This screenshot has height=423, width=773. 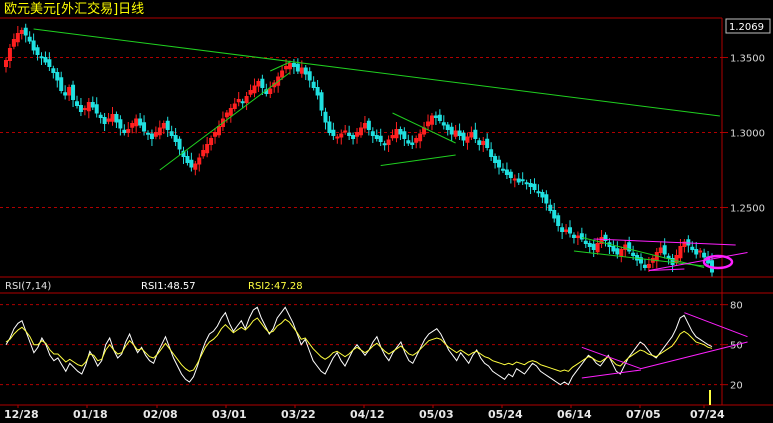 What do you see at coordinates (367, 414) in the screenshot?
I see `x-tick-label: 04/12` at bounding box center [367, 414].